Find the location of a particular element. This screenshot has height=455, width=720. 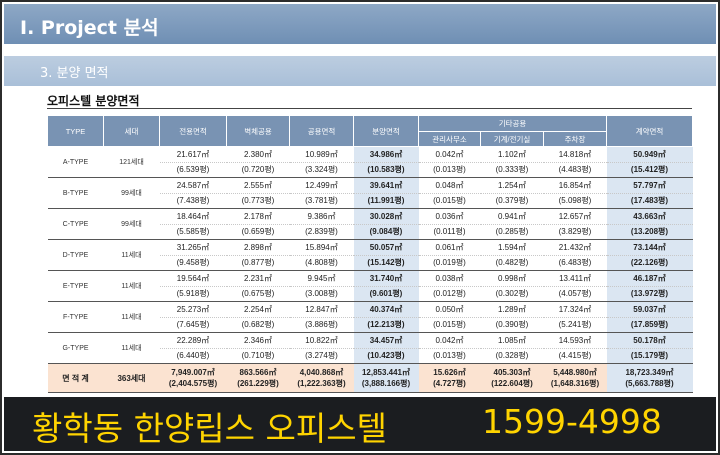

cell-park: 16.854㎡ is located at coordinates (575, 185).